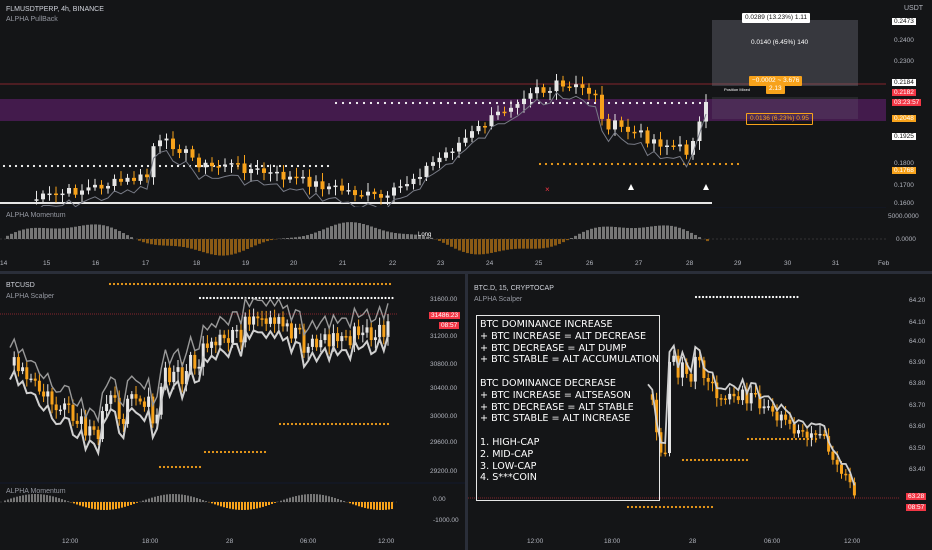 The height and width of the screenshot is (550, 932). I want to click on top-symbol-title: FLMUSDTPERP, 4h, BINANCE, so click(55, 9).